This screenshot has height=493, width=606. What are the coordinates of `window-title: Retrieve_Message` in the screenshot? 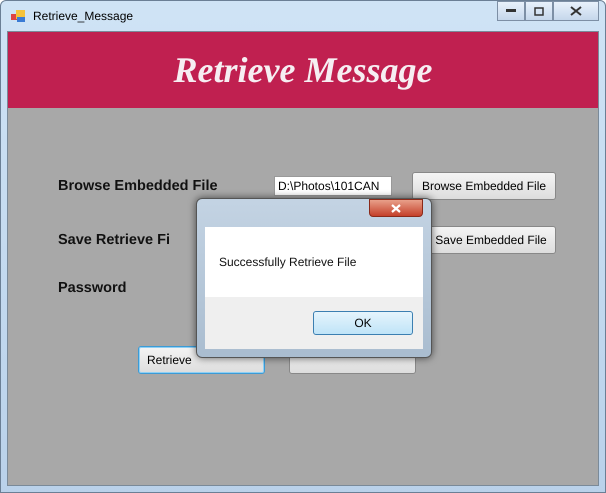 It's located at (83, 16).